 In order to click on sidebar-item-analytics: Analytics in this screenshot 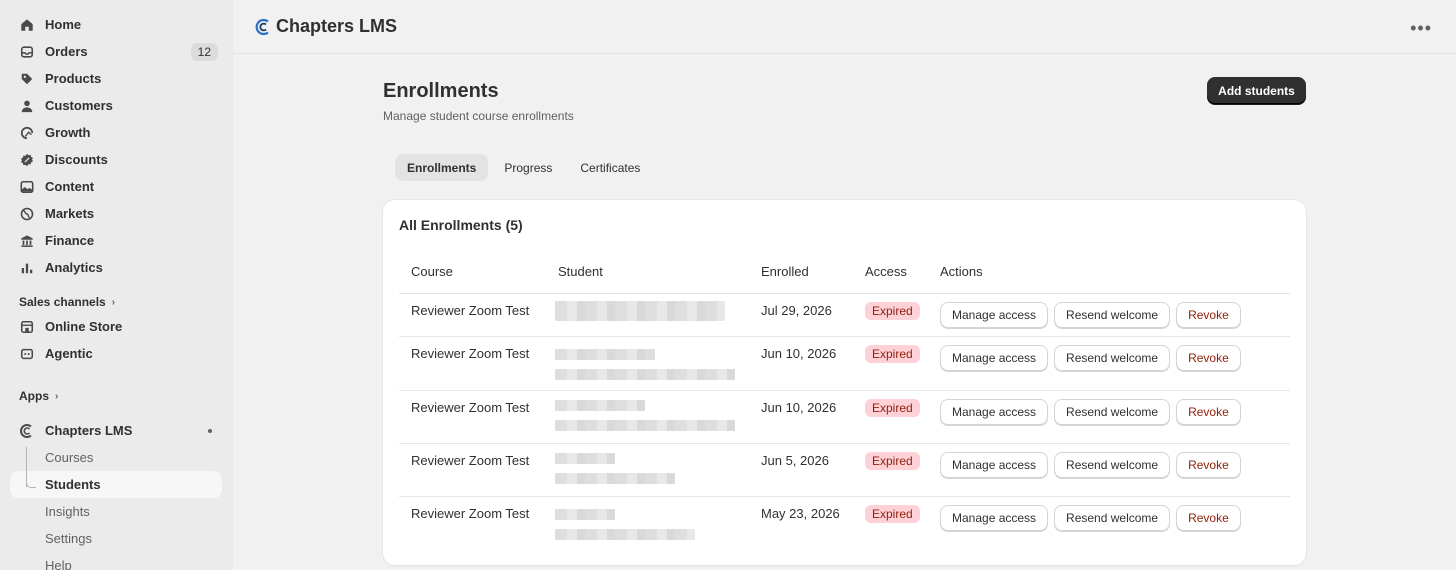, I will do `click(116, 267)`.